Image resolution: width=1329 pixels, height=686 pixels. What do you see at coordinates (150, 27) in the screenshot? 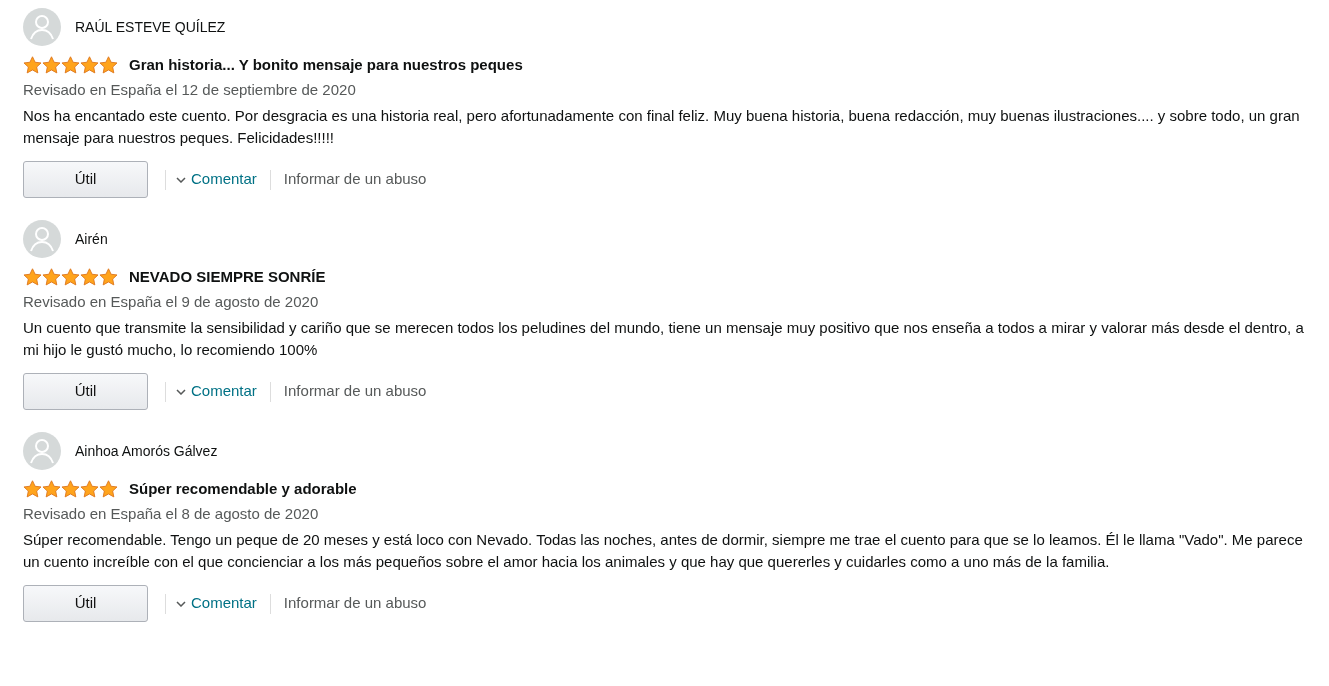
I see `reviewer-name: RAÚL ESTEVE QUÍLEZ` at bounding box center [150, 27].